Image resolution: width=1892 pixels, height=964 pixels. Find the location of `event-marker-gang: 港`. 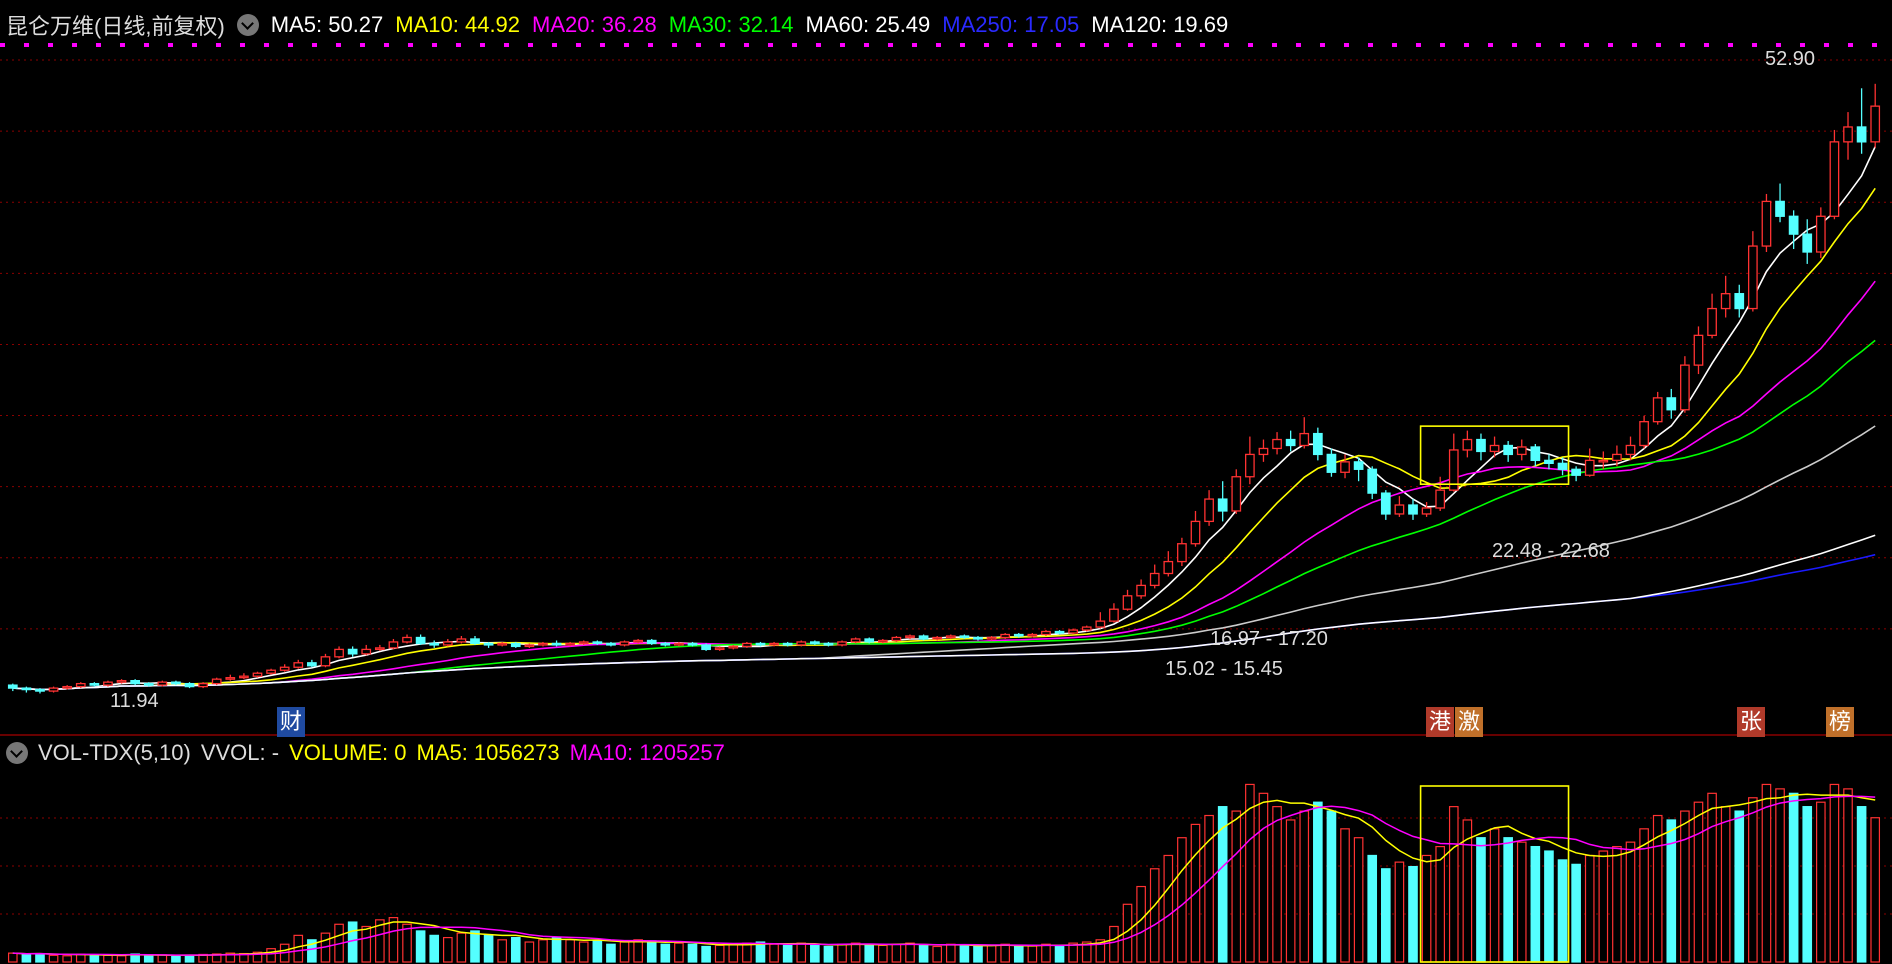

event-marker-gang: 港 is located at coordinates (1440, 722).